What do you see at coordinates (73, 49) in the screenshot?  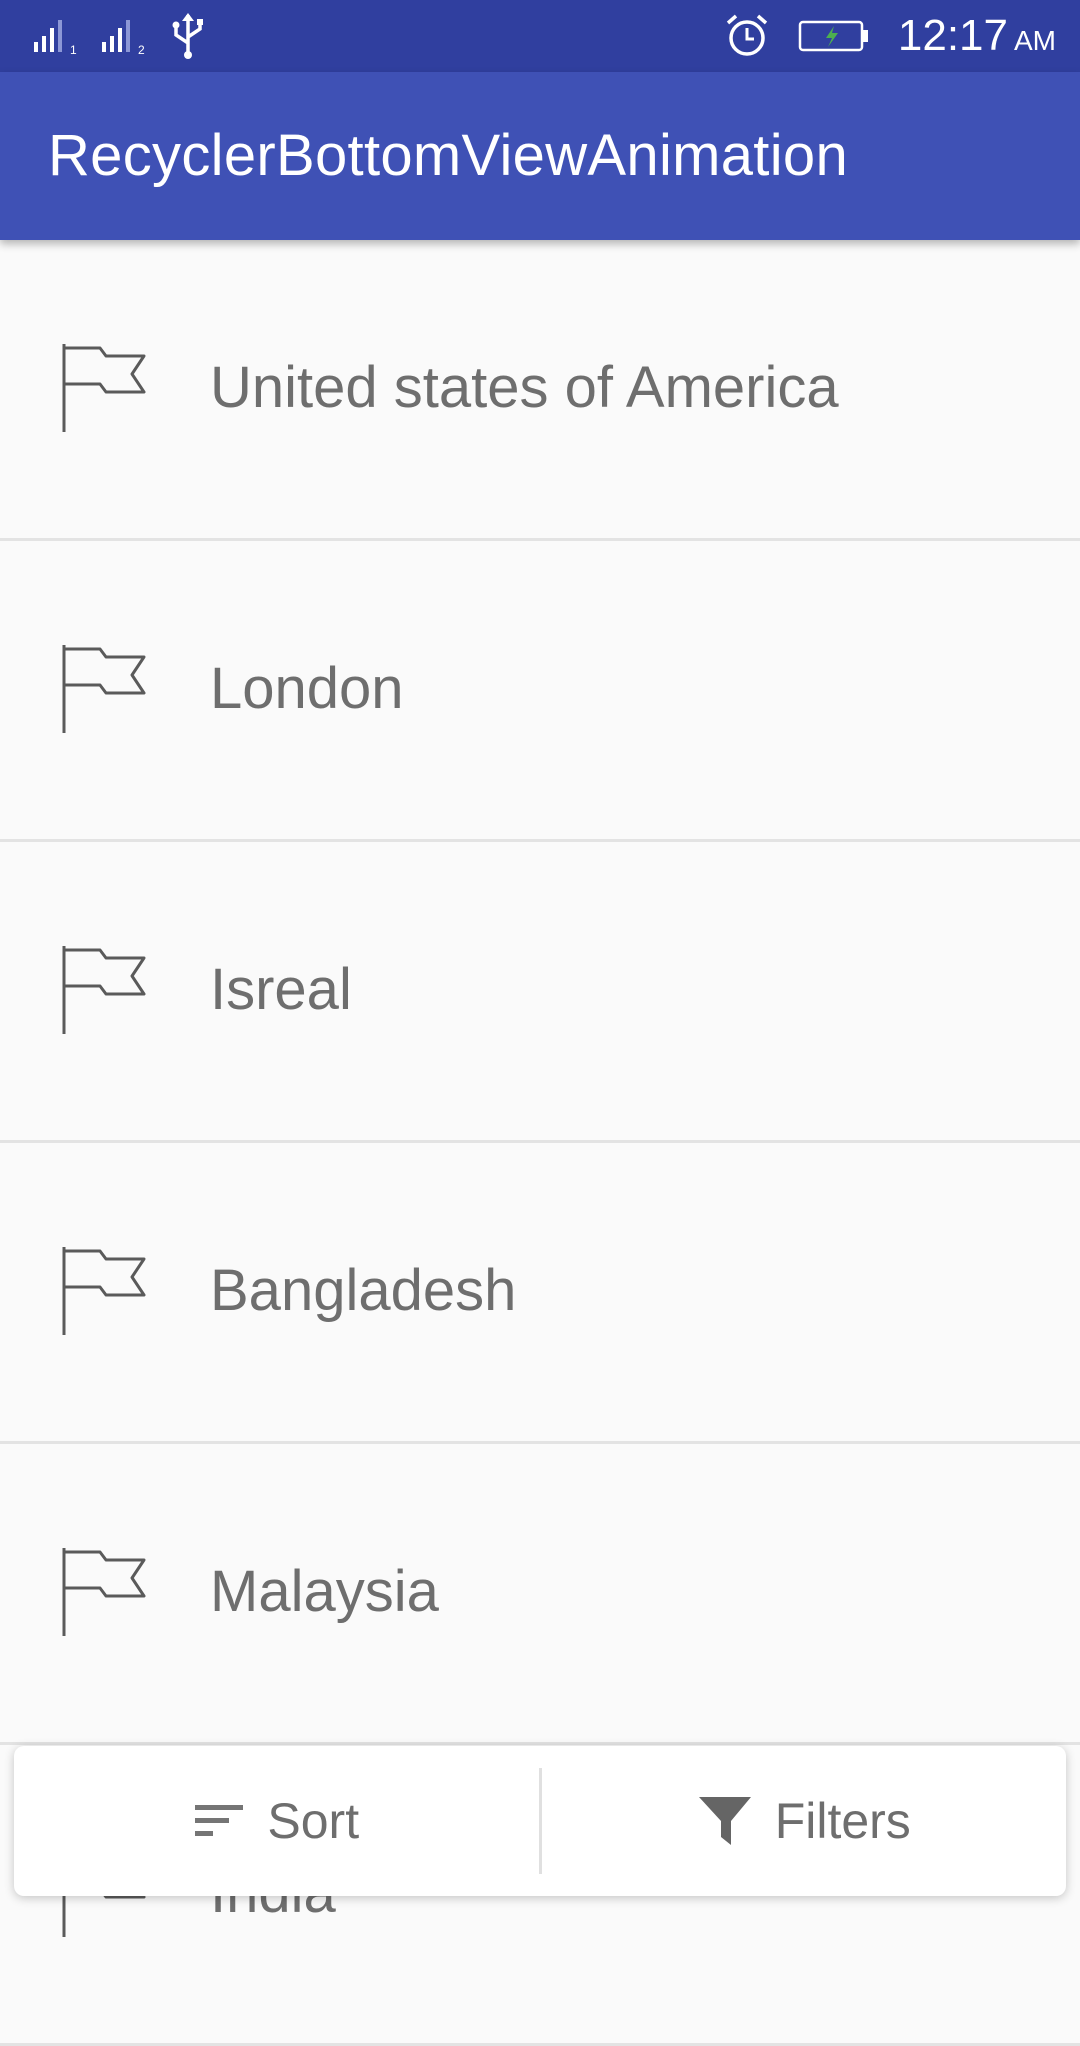 I see `svg-text: 1` at bounding box center [73, 49].